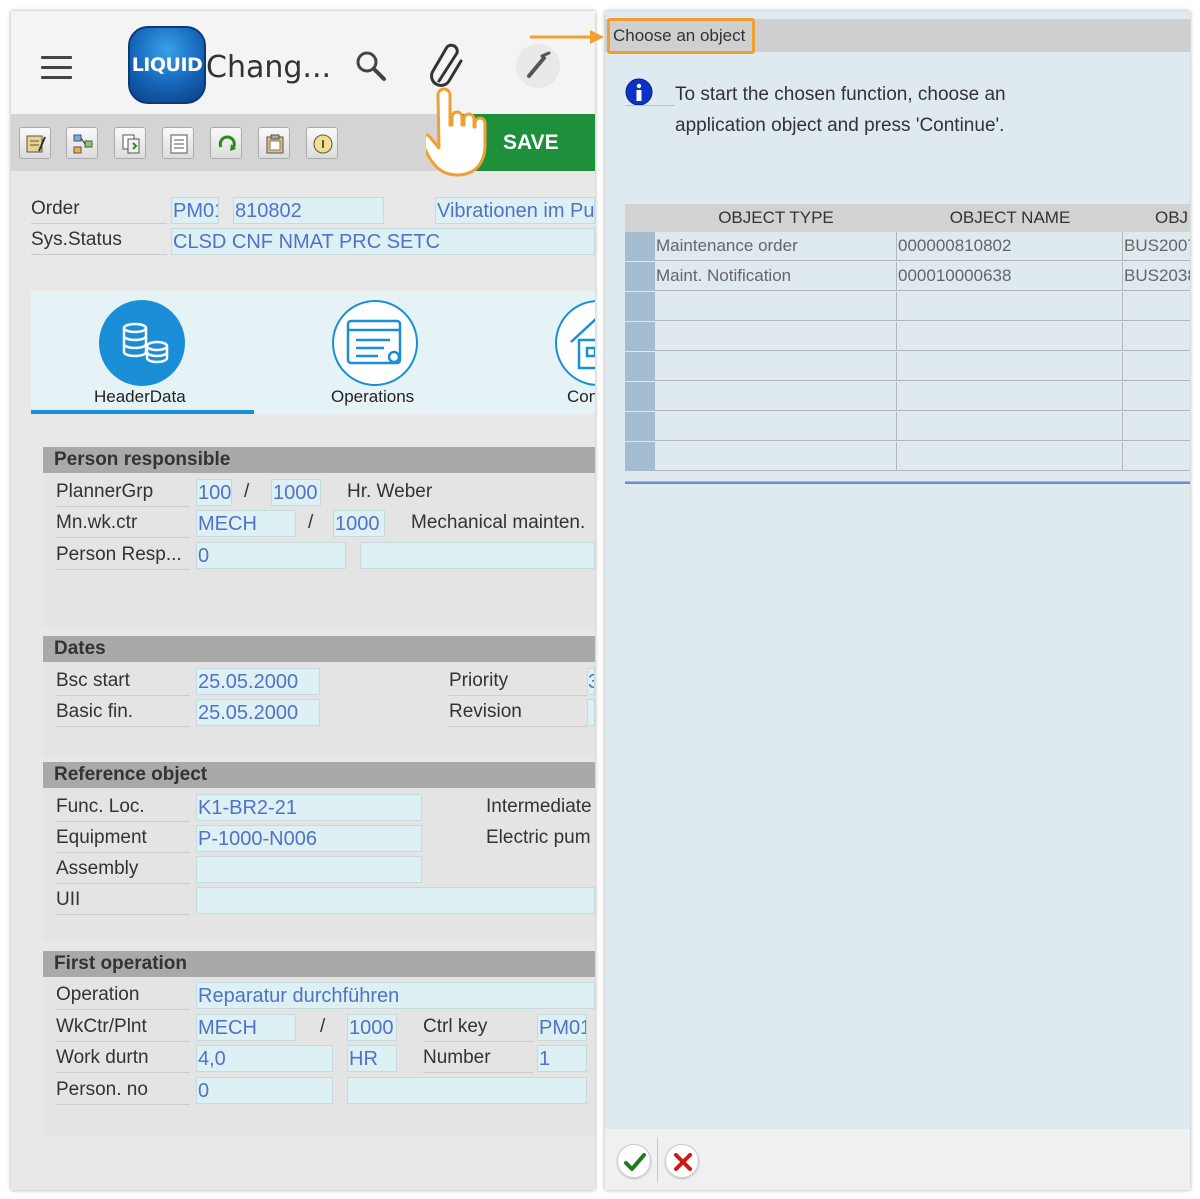 The image size is (1200, 1199). Describe the element at coordinates (258, 681) in the screenshot. I see `bsc-start-field: 25.05.2000` at that location.